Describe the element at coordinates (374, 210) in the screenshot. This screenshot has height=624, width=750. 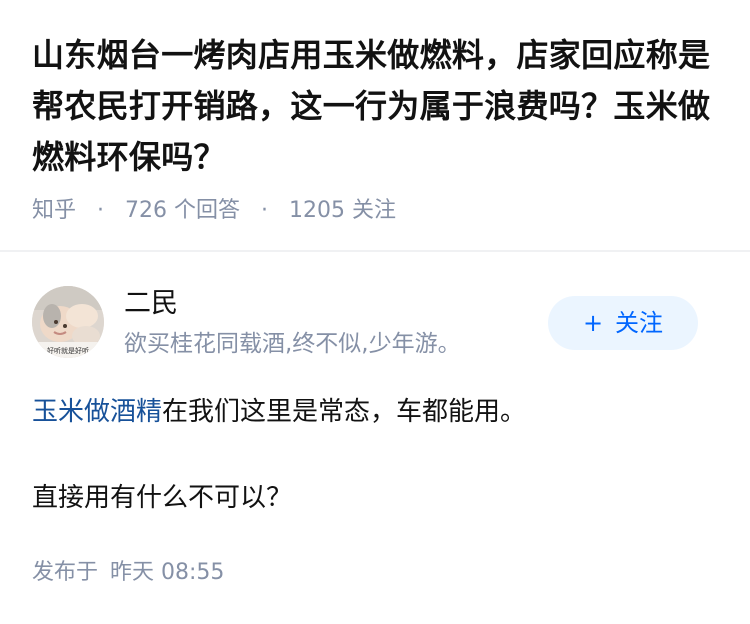
I see `followers-label: 关注` at that location.